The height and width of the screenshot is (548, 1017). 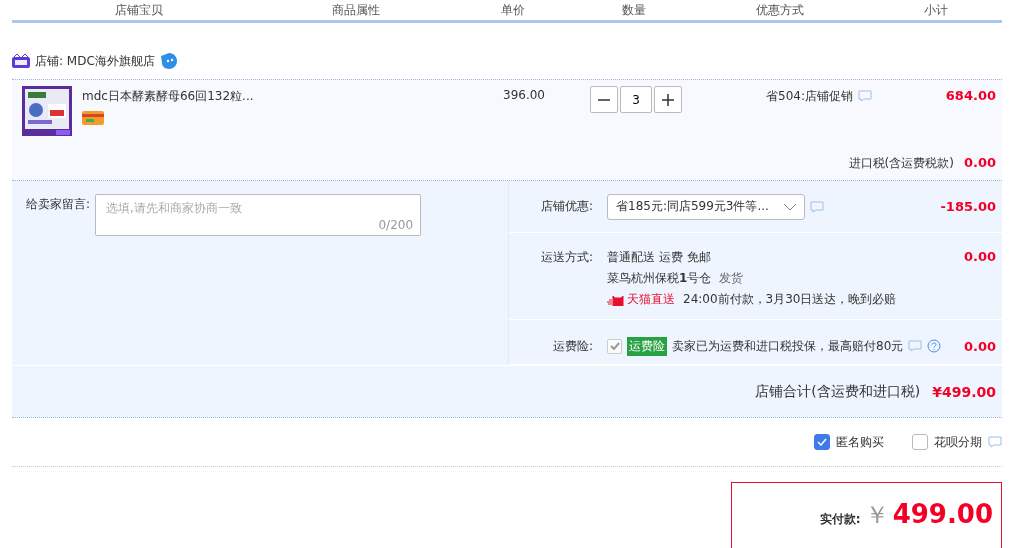 I want to click on currency-sign: ￥, so click(x=876, y=515).